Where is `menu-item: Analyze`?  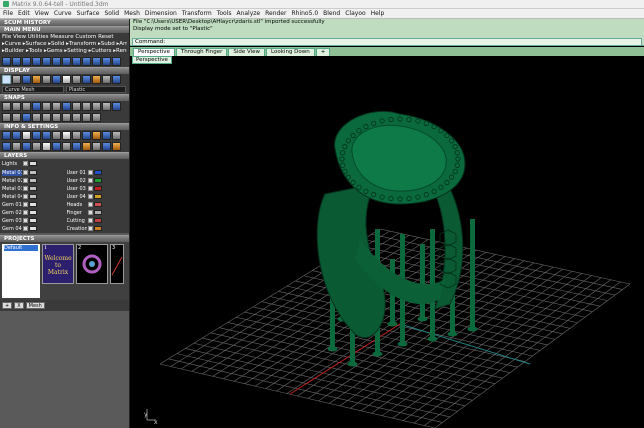 menu-item: Analyze is located at coordinates (248, 13).